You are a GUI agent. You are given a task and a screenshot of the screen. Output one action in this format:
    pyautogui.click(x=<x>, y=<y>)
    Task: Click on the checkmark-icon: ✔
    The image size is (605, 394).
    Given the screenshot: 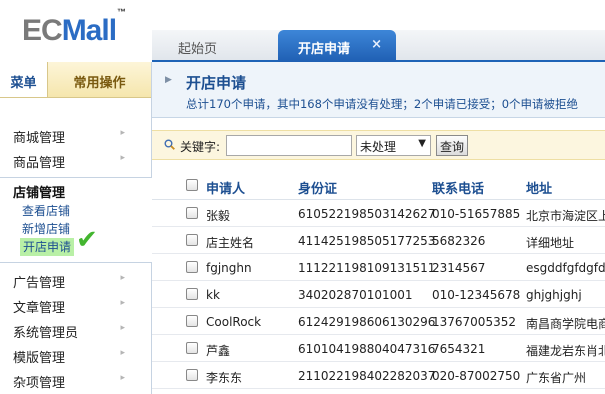 What is the action you would take?
    pyautogui.click(x=87, y=240)
    